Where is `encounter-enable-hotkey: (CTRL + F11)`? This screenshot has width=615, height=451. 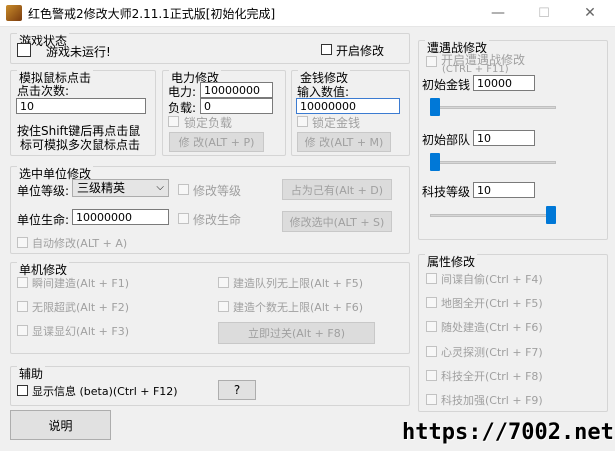 encounter-enable-hotkey: (CTRL + F11) is located at coordinates (475, 69).